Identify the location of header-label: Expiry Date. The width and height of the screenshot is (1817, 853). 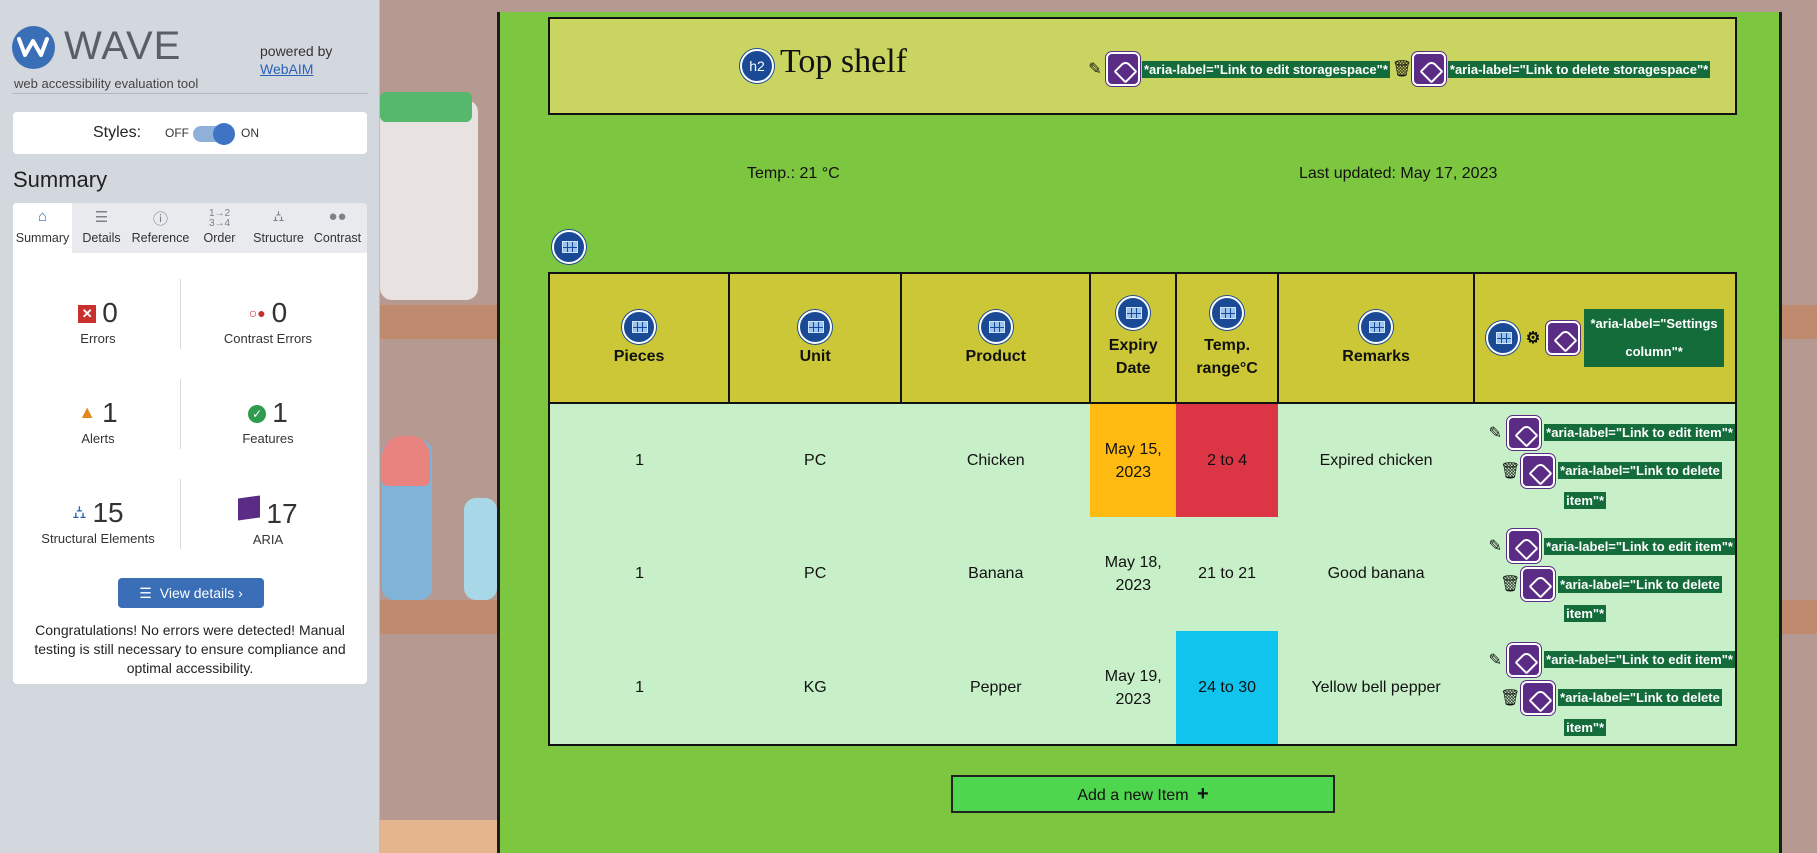
(1133, 357).